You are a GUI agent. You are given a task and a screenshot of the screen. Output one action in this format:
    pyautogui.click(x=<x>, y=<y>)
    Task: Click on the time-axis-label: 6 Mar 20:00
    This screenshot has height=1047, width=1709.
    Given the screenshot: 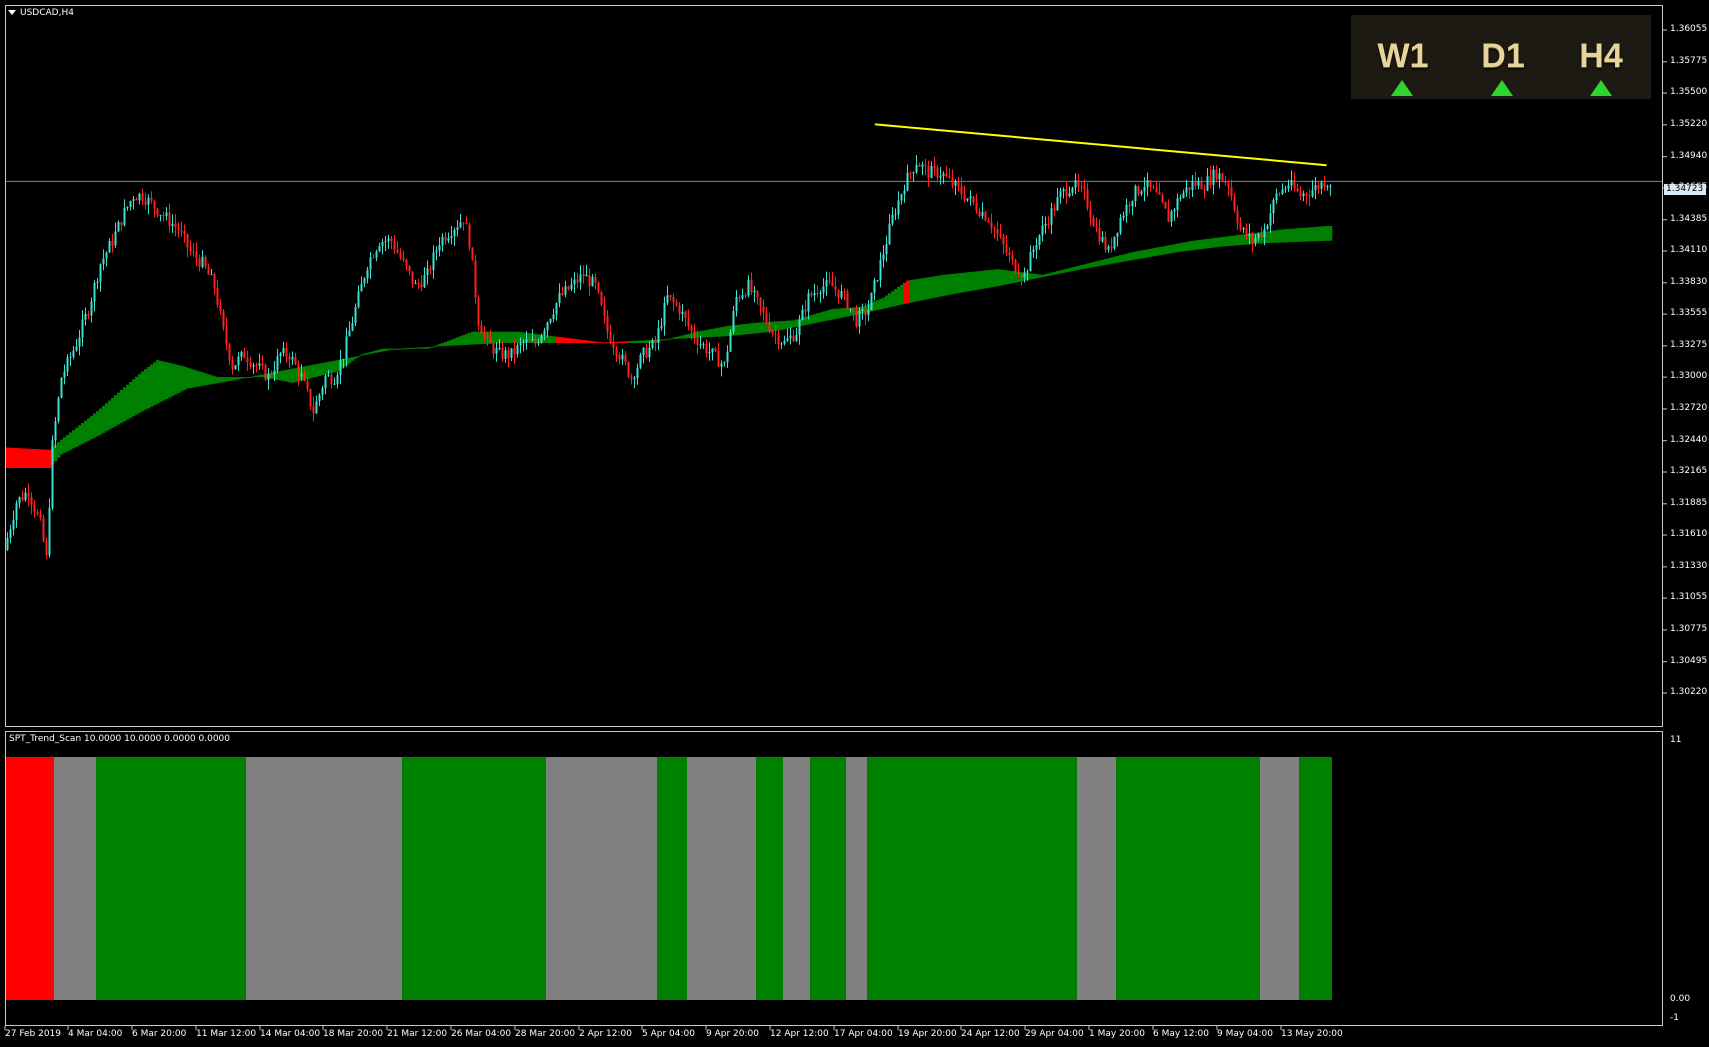 What is the action you would take?
    pyautogui.click(x=159, y=1034)
    